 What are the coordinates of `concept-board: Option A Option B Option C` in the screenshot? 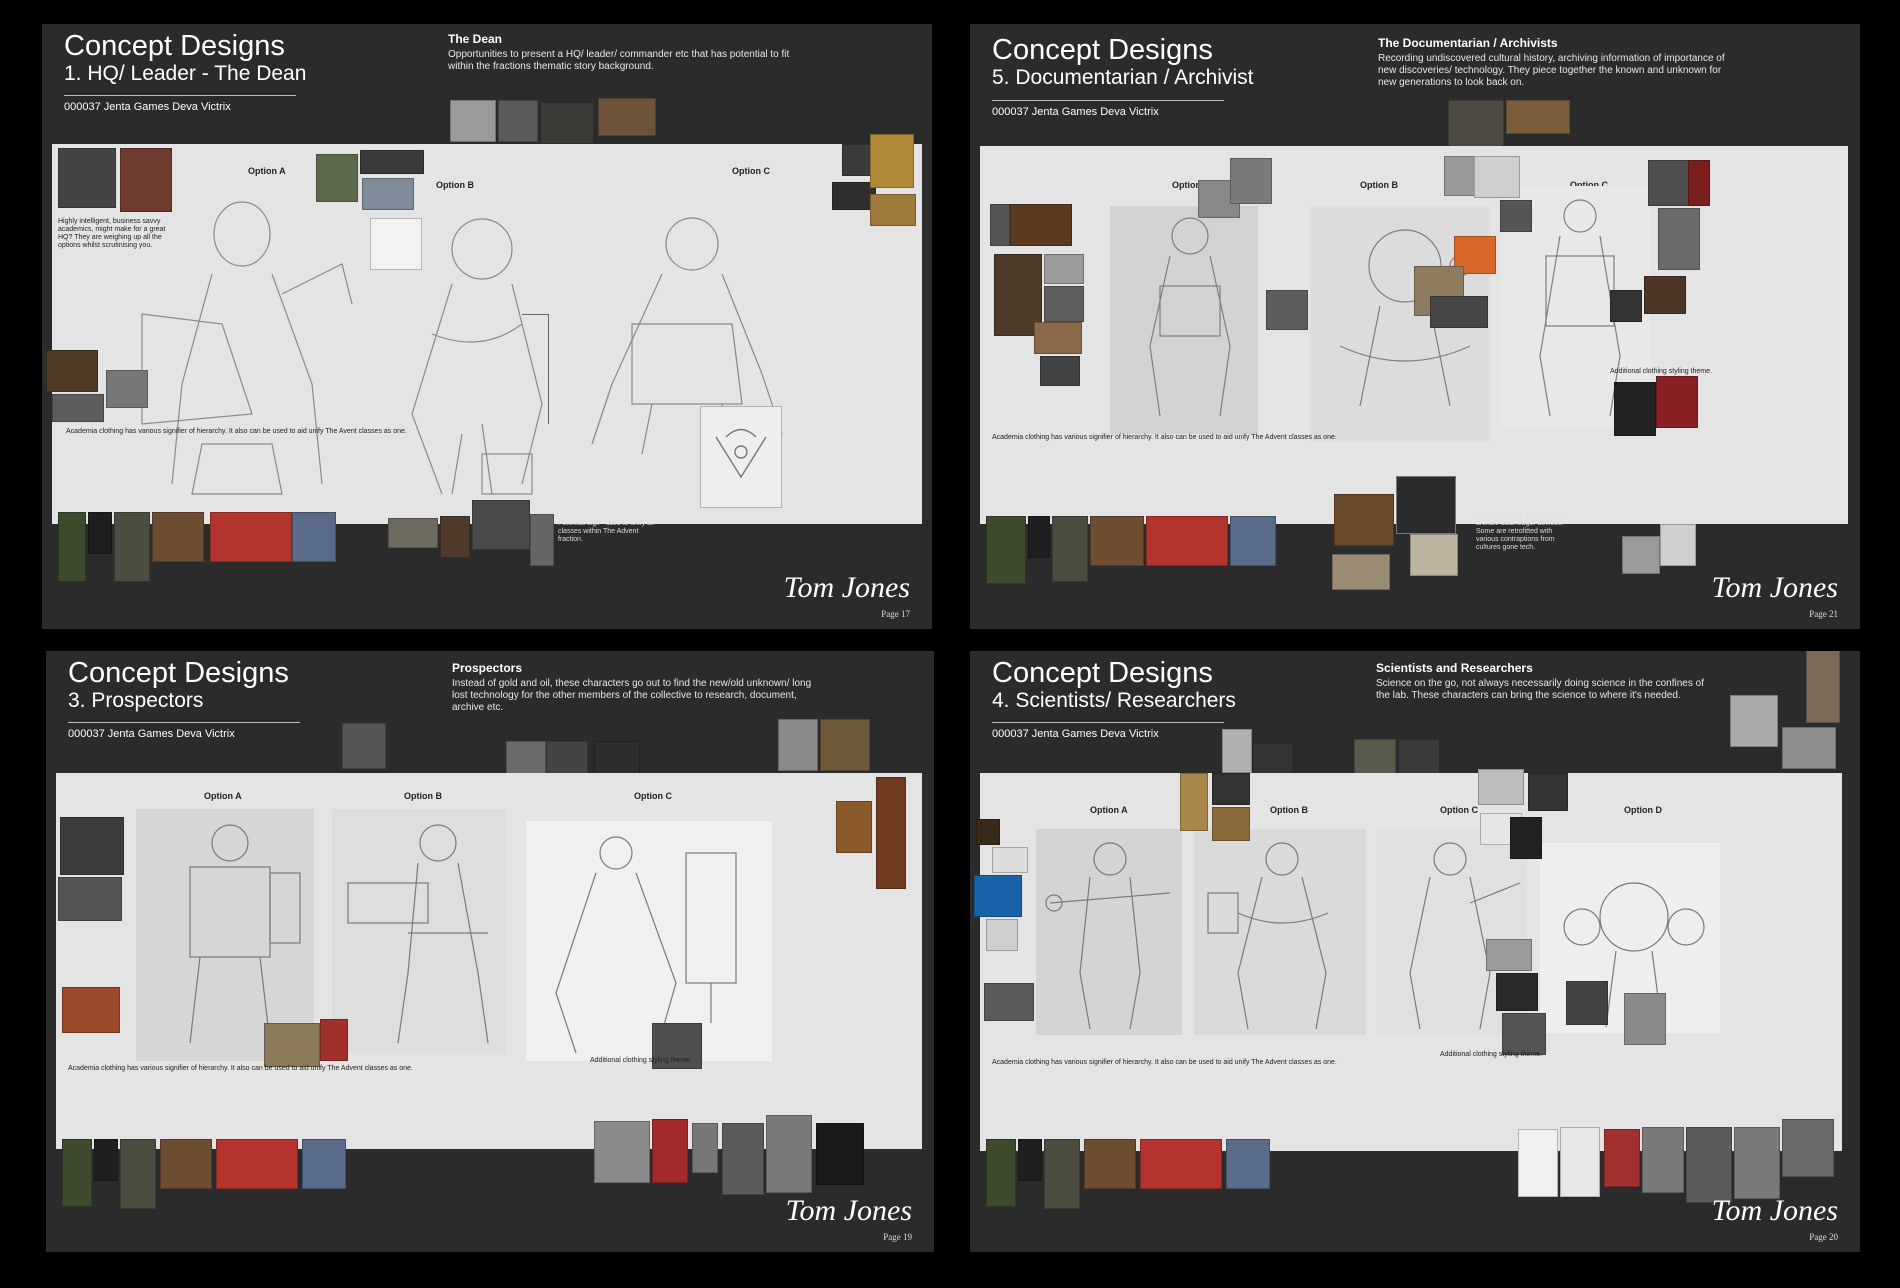 It's located at (489, 961).